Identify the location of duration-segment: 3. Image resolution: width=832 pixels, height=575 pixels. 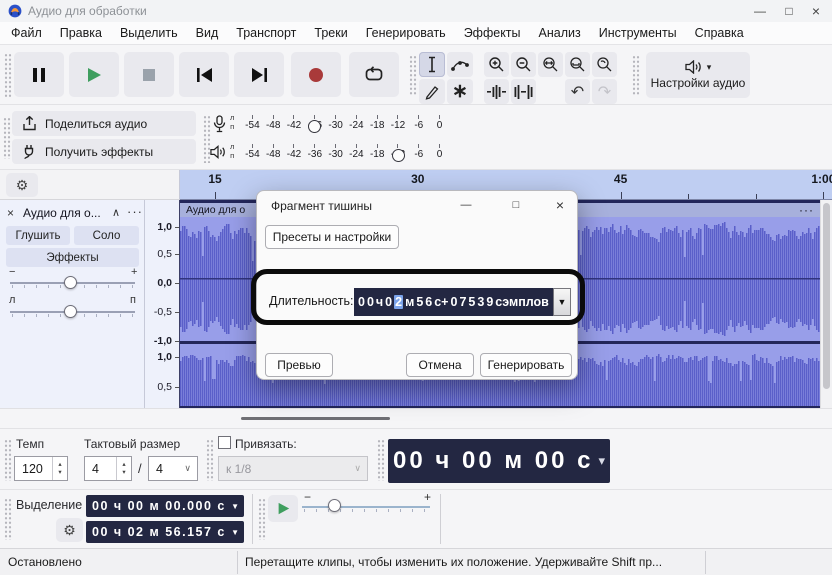
(480, 302).